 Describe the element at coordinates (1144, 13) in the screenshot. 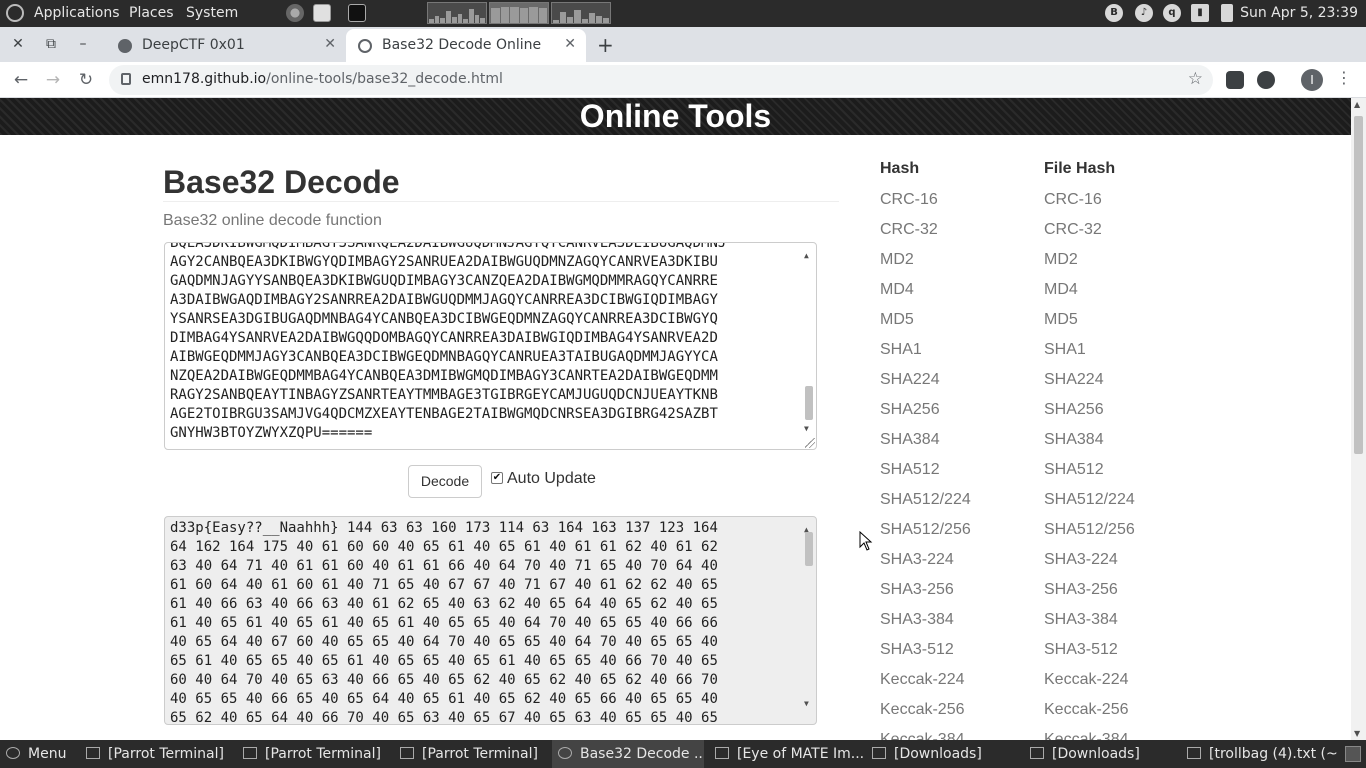

I see `volume-icon: ♪` at that location.